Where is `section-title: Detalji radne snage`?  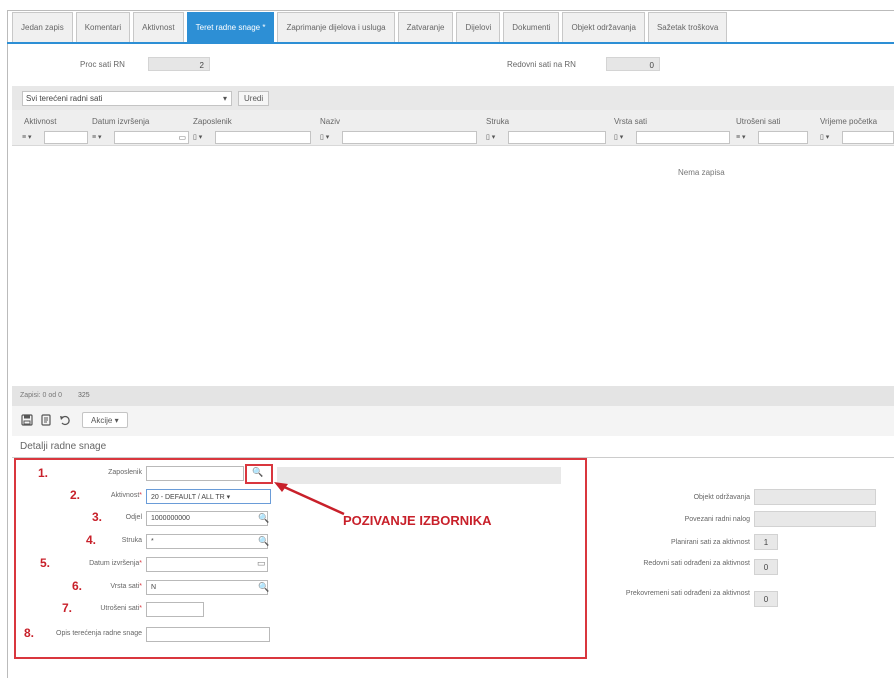 section-title: Detalji radne snage is located at coordinates (63, 446).